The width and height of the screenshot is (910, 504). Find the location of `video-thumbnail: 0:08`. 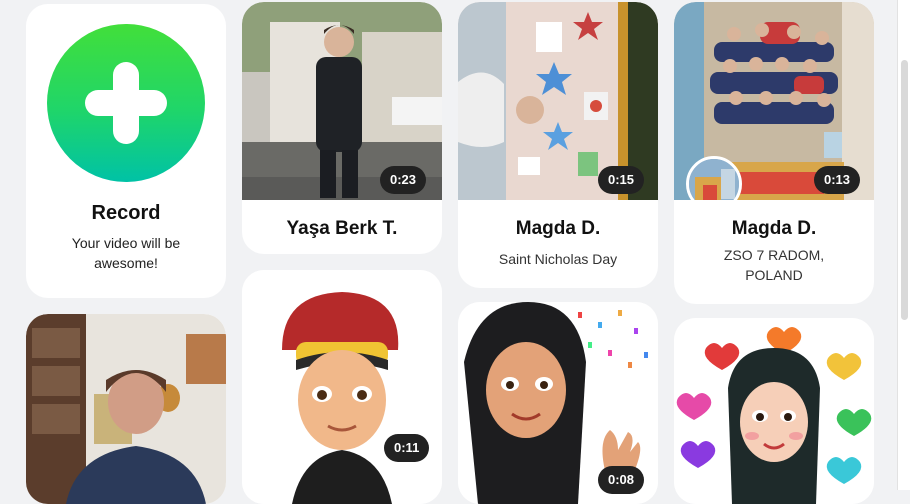

video-thumbnail: 0:08 is located at coordinates (558, 403).